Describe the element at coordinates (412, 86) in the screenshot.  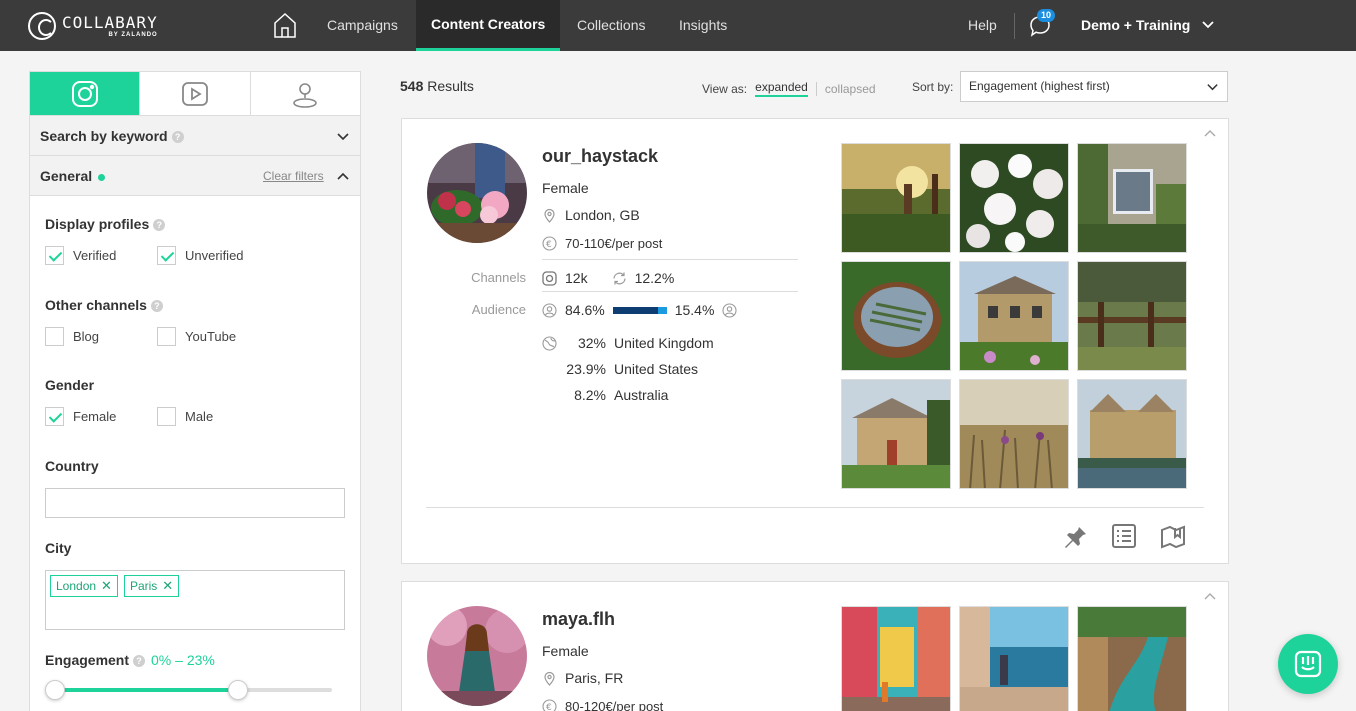
I see `results-number: 548` at that location.